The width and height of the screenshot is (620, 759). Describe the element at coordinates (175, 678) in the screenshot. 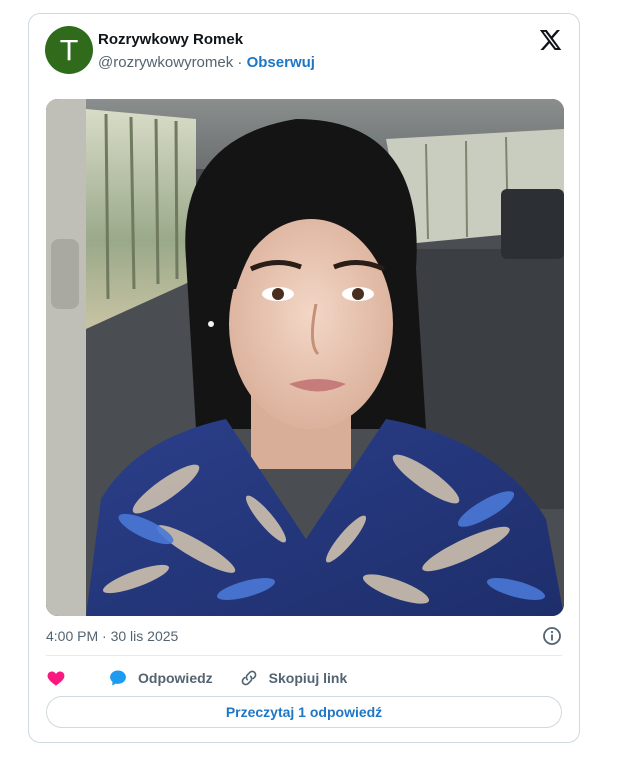

I see `reply-label: Odpowiedz` at that location.